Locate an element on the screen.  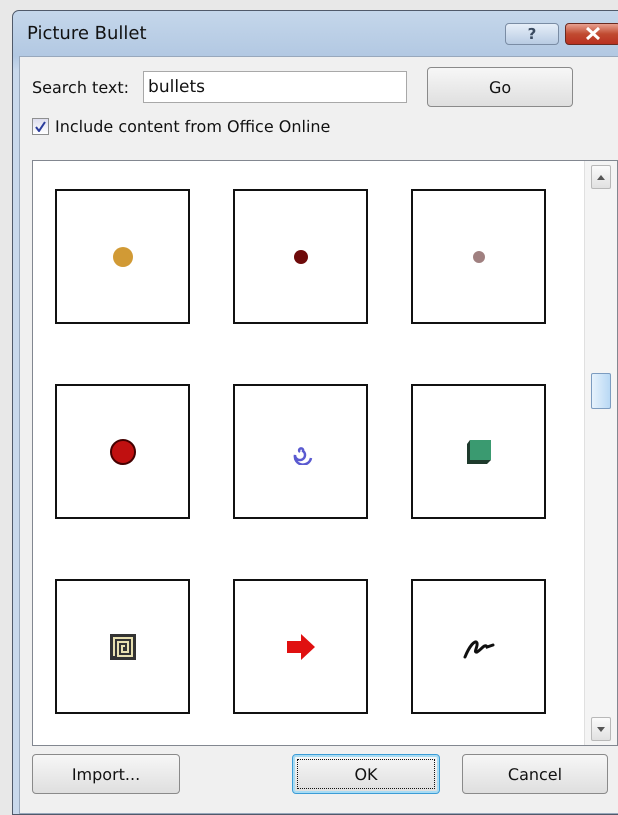
help-button: ? is located at coordinates (532, 33).